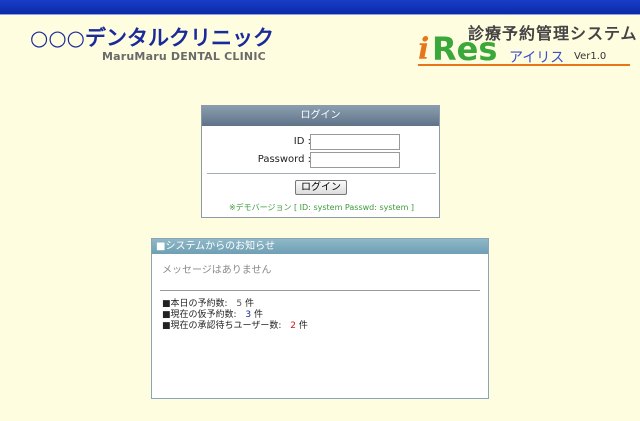  What do you see at coordinates (293, 326) in the screenshot?
I see `stat-value: 2` at bounding box center [293, 326].